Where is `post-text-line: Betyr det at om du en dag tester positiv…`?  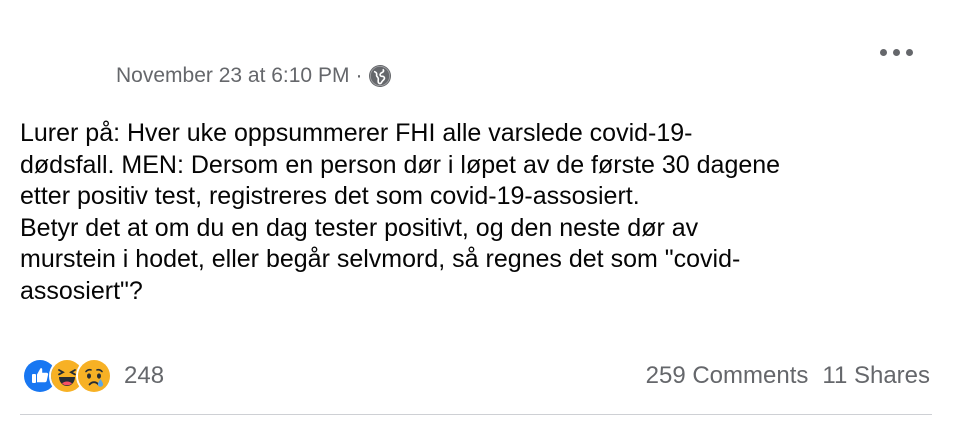
post-text-line: Betyr det at om du en dag tester positiv… is located at coordinates (359, 227).